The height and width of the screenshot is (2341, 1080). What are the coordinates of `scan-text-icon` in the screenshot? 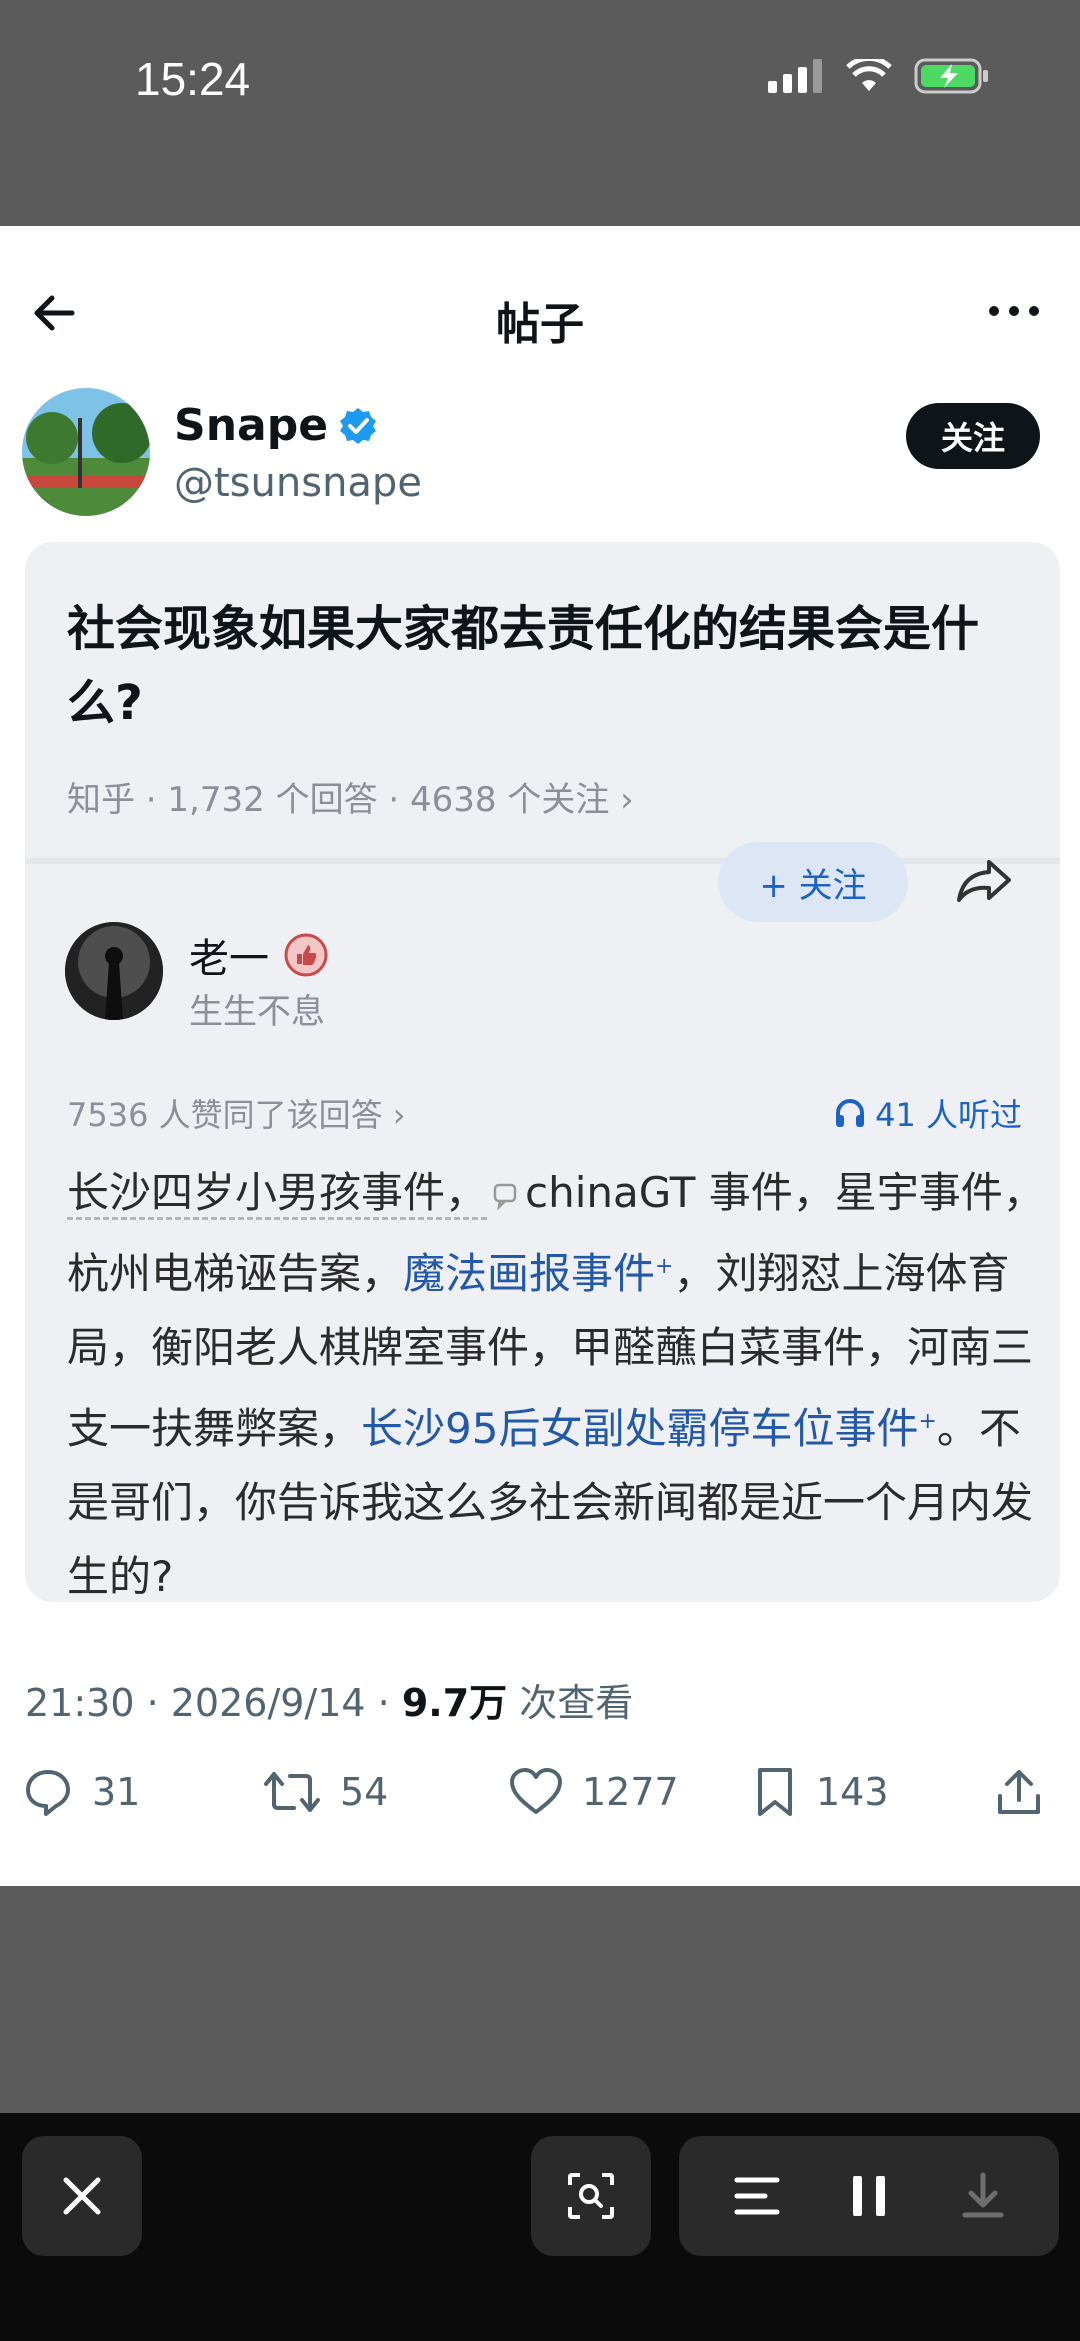 It's located at (591, 2196).